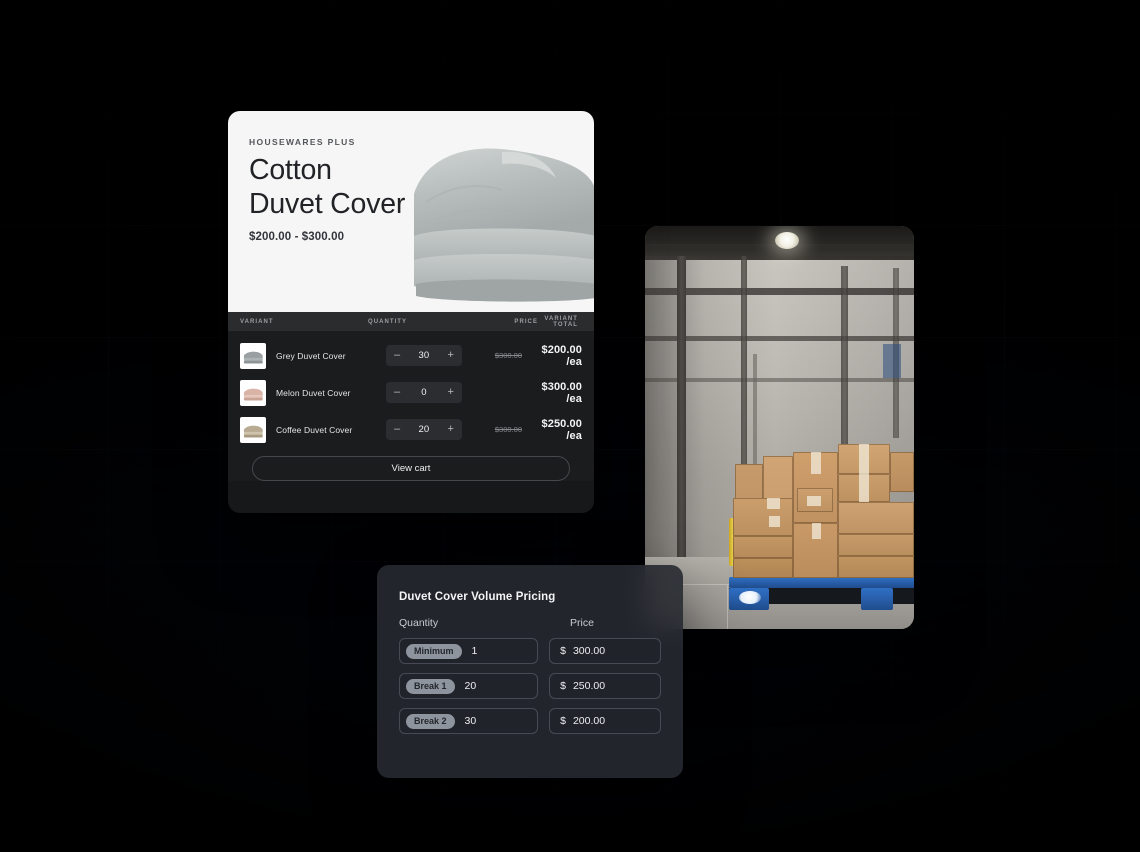 The image size is (1140, 852). Describe the element at coordinates (589, 651) in the screenshot. I see `price-value: 300.00` at that location.